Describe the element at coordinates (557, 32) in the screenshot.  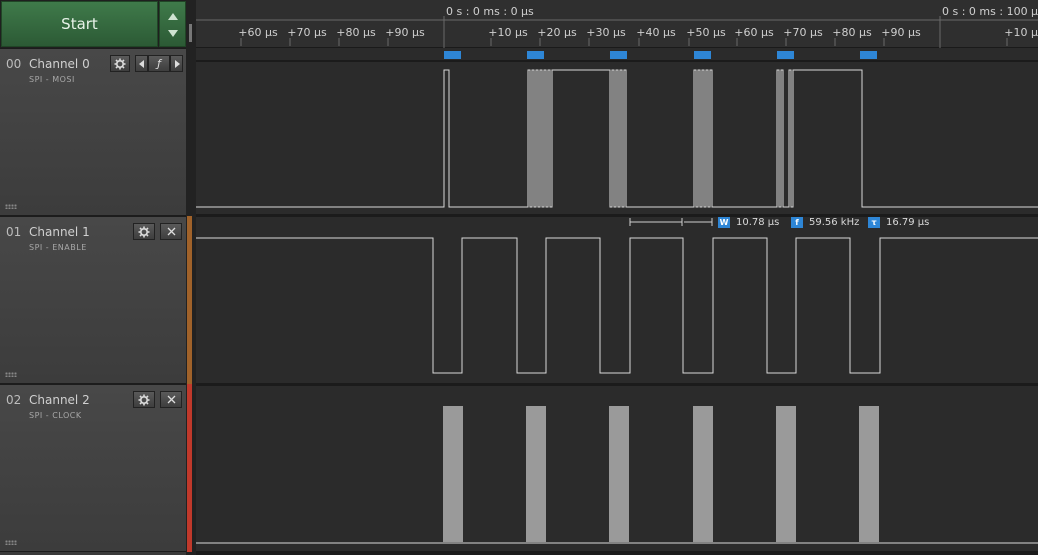
I see `ruler-tick-label: +20 µs` at that location.